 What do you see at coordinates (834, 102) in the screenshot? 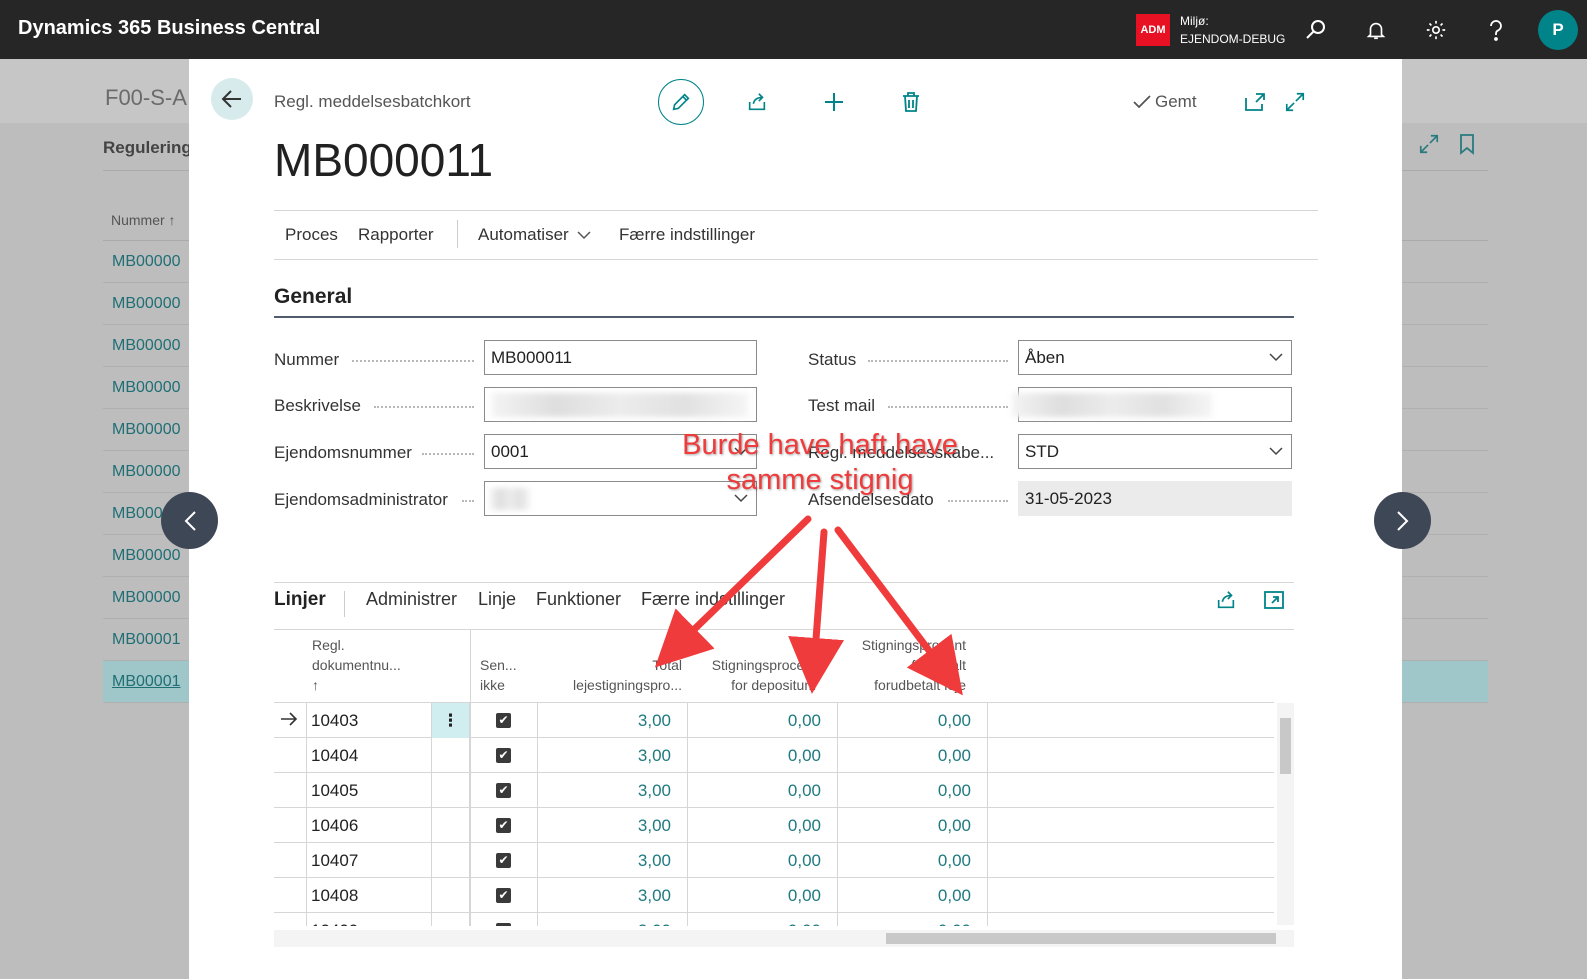
I see `add-icon` at bounding box center [834, 102].